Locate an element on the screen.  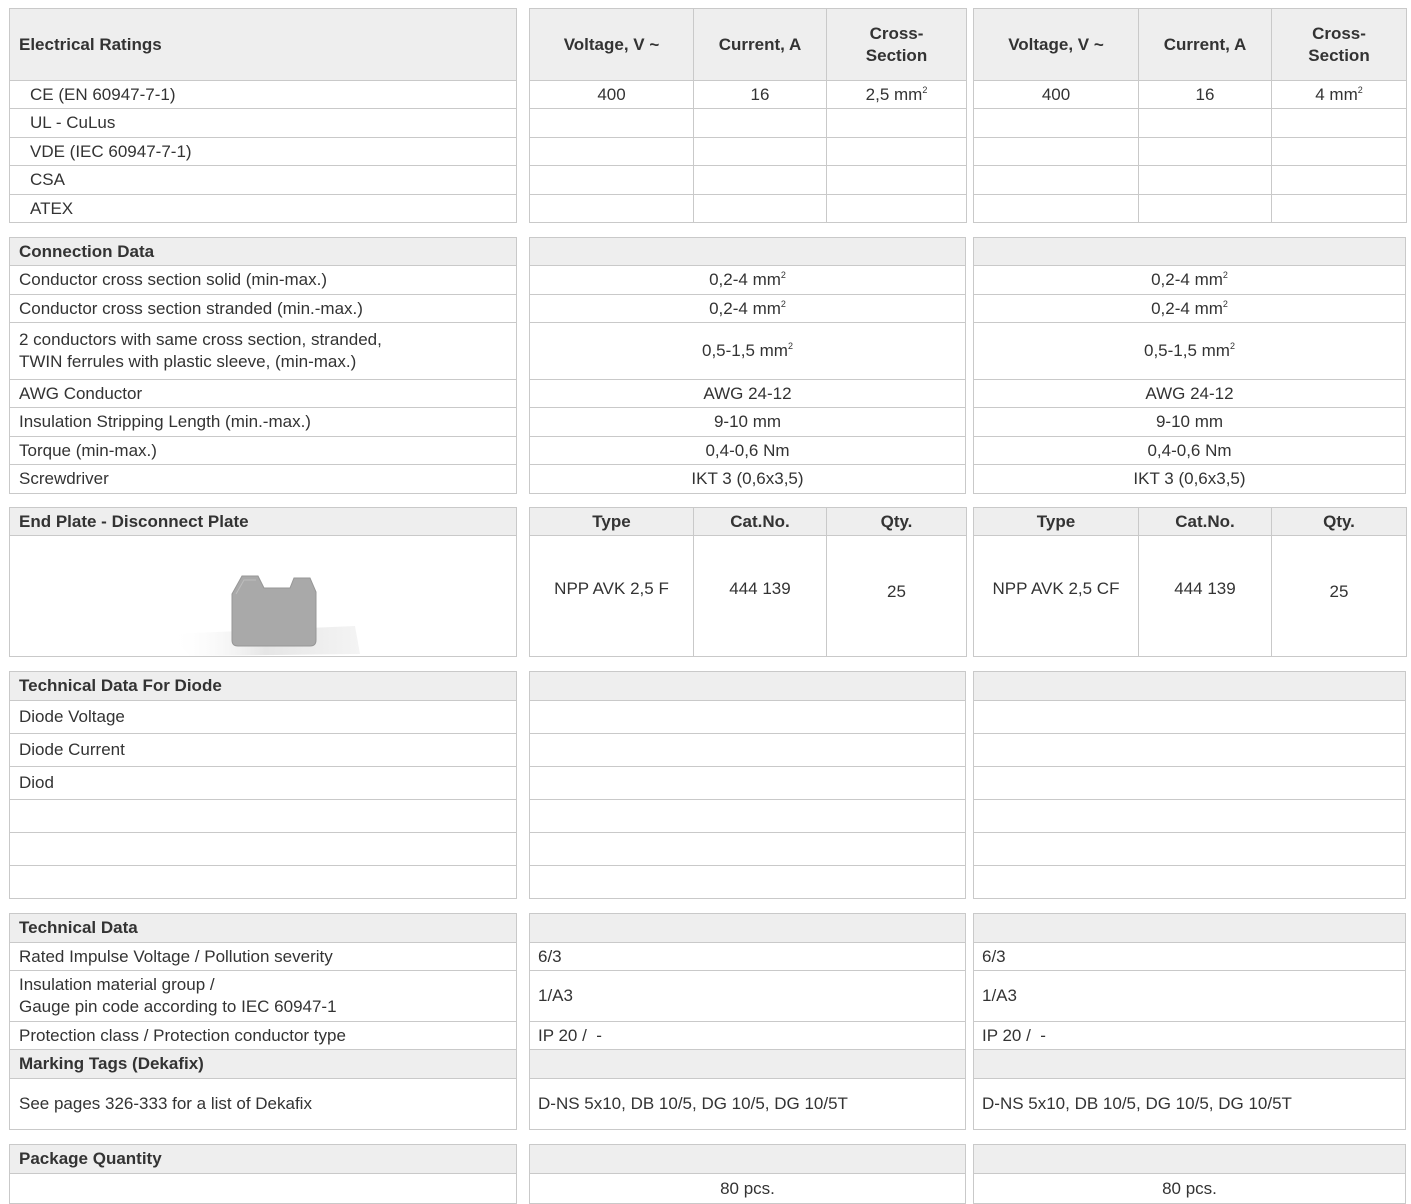
diode-table-b is located at coordinates (1189, 785).